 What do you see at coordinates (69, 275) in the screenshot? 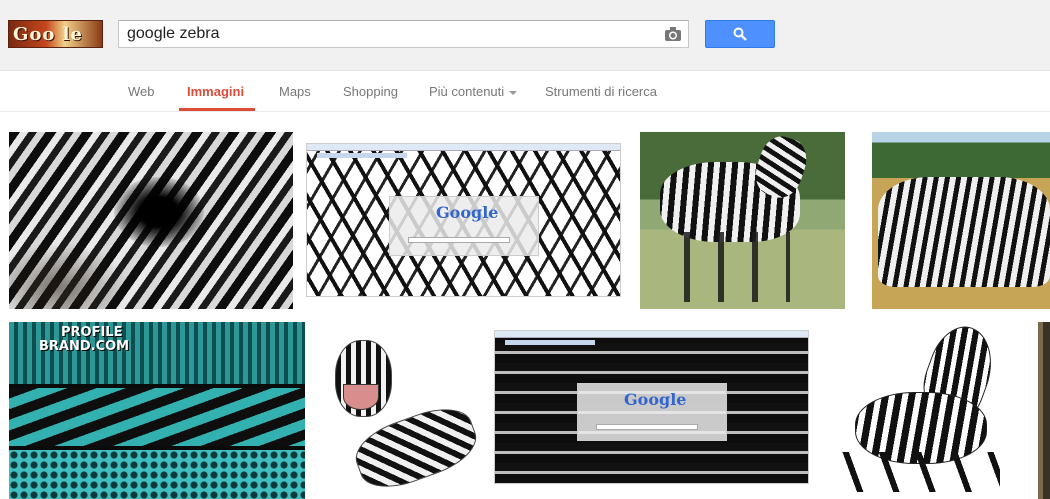
I see `zebra-muzzle-shade` at bounding box center [69, 275].